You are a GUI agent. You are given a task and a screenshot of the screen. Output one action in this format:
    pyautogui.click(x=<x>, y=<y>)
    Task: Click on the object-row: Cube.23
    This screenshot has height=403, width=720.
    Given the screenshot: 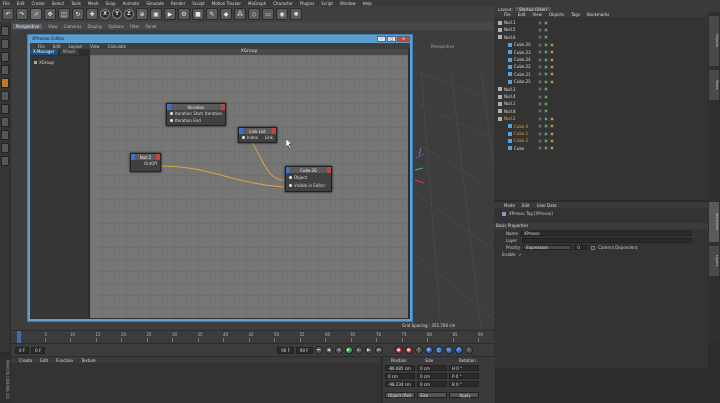 What is the action you would take?
    pyautogui.click(x=601, y=52)
    